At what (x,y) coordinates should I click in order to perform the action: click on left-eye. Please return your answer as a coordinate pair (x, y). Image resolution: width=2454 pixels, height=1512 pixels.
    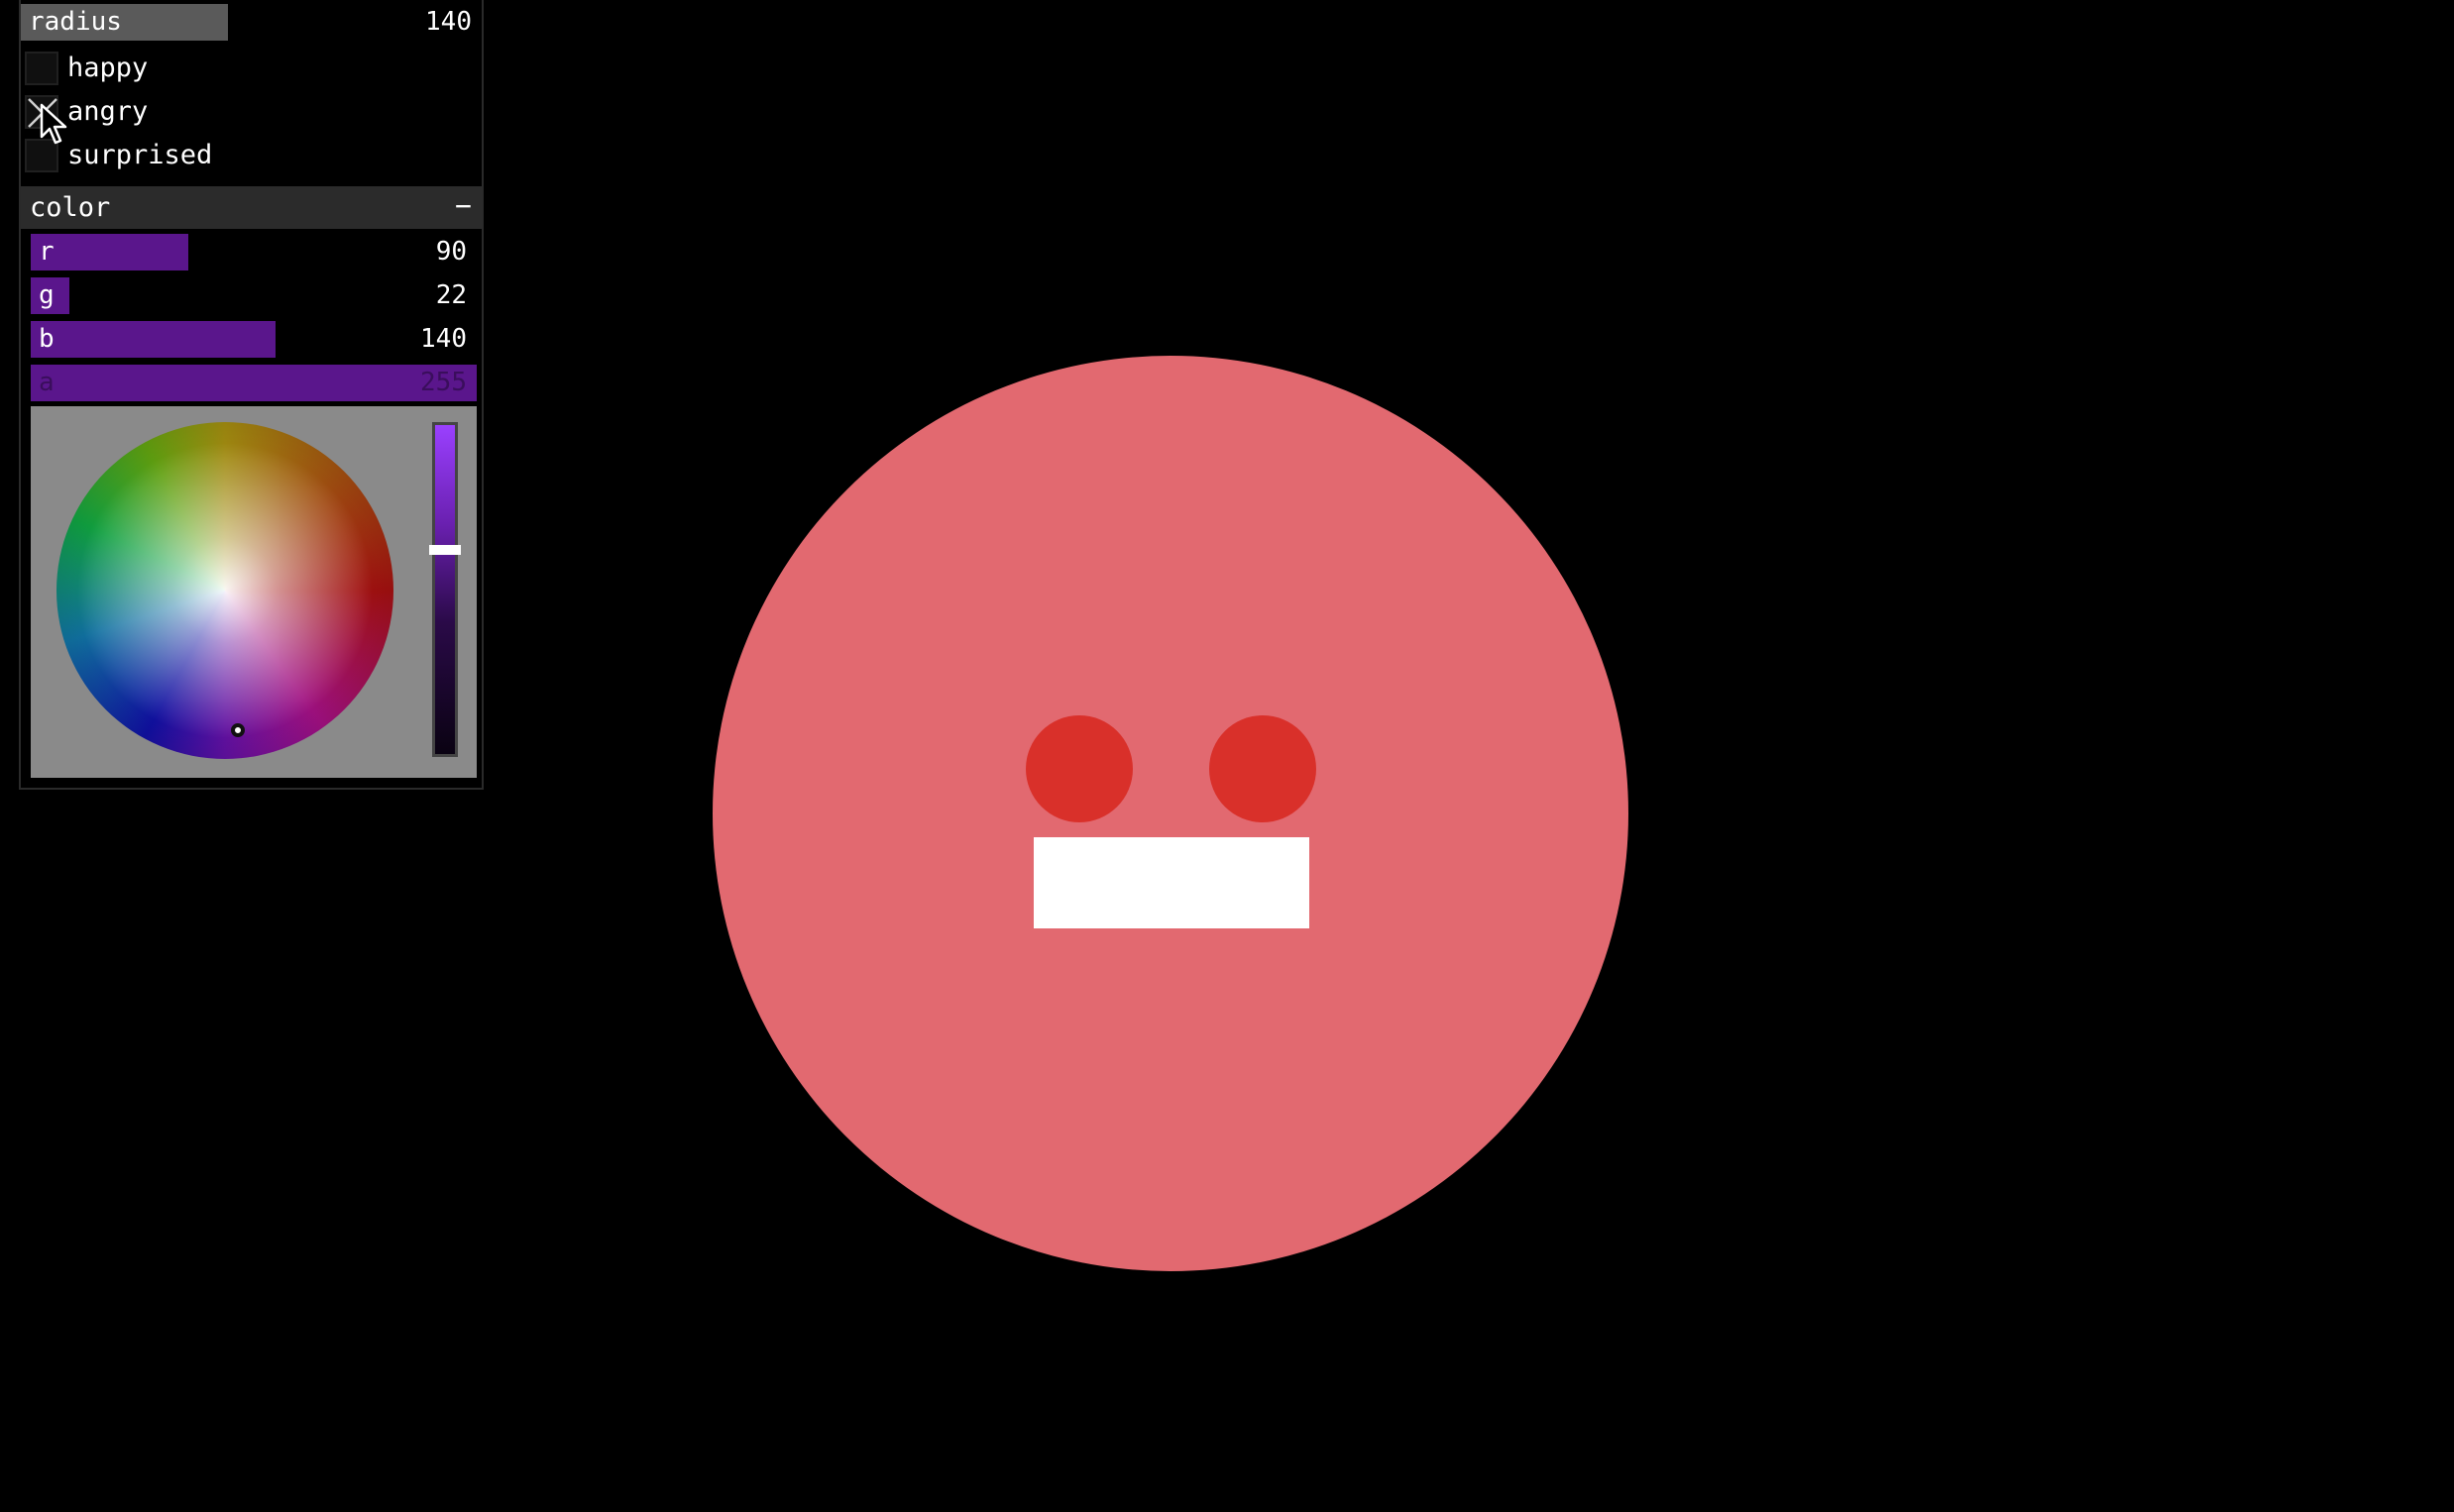
    Looking at the image, I should click on (1079, 769).